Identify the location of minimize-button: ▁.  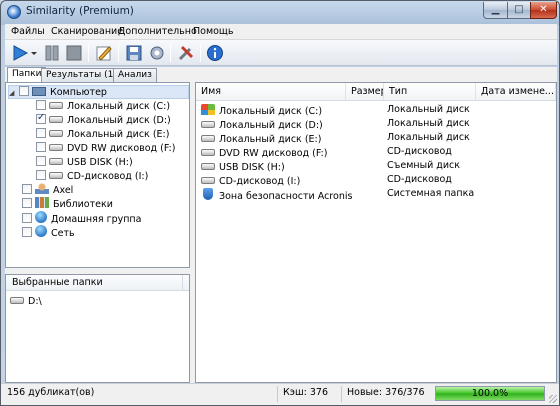
(495, 10).